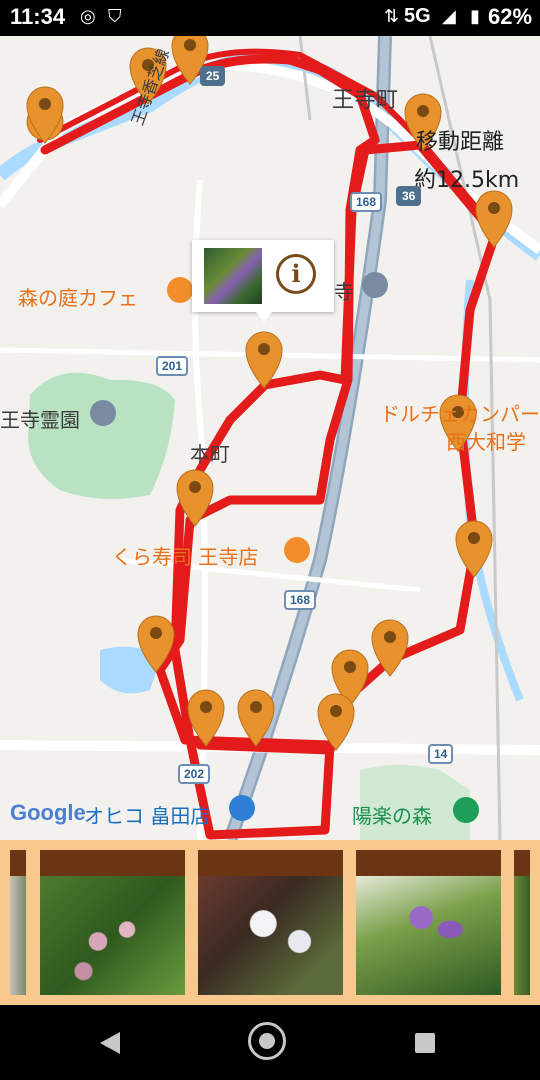 Image resolution: width=540 pixels, height=1080 pixels. What do you see at coordinates (233, 276) in the screenshot?
I see `popup-photo-thumbnail` at bounding box center [233, 276].